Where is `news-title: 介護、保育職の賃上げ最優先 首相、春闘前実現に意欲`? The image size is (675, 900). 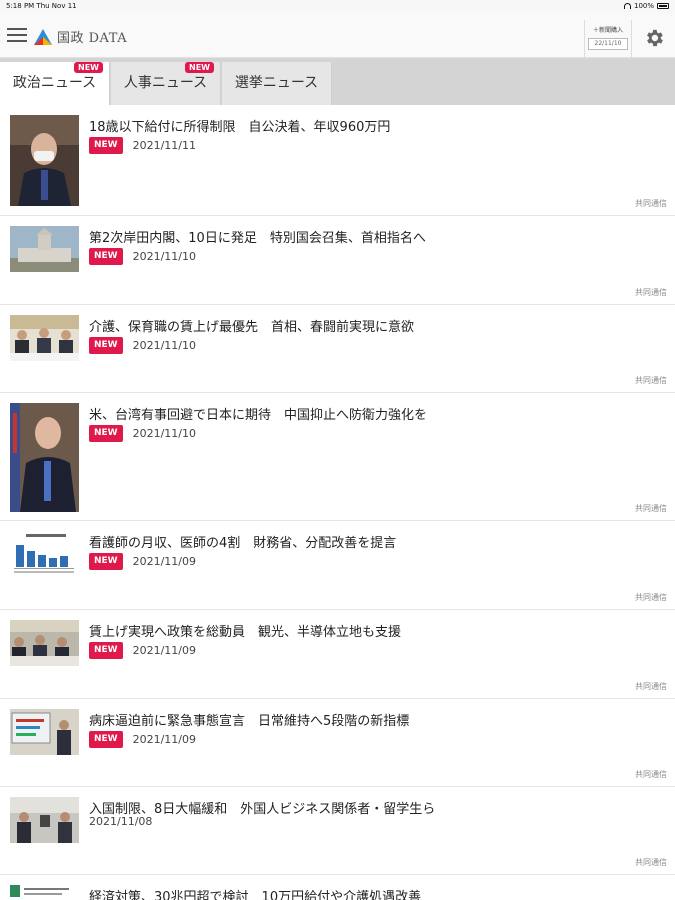 news-title: 介護、保育職の賃上げ最優先 首相、春闘前実現に意欲 is located at coordinates (252, 327).